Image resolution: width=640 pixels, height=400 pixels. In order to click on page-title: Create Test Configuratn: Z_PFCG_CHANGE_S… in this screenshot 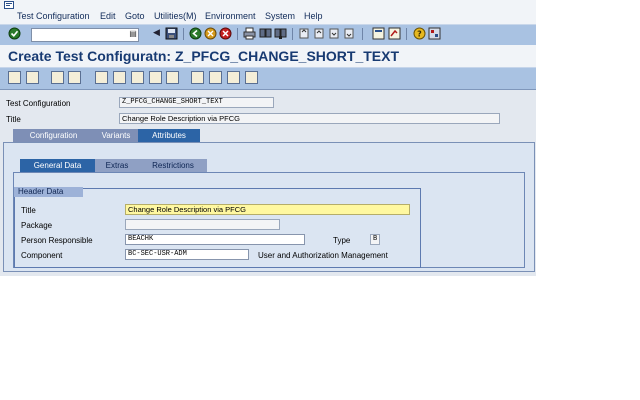, I will do `click(204, 56)`.